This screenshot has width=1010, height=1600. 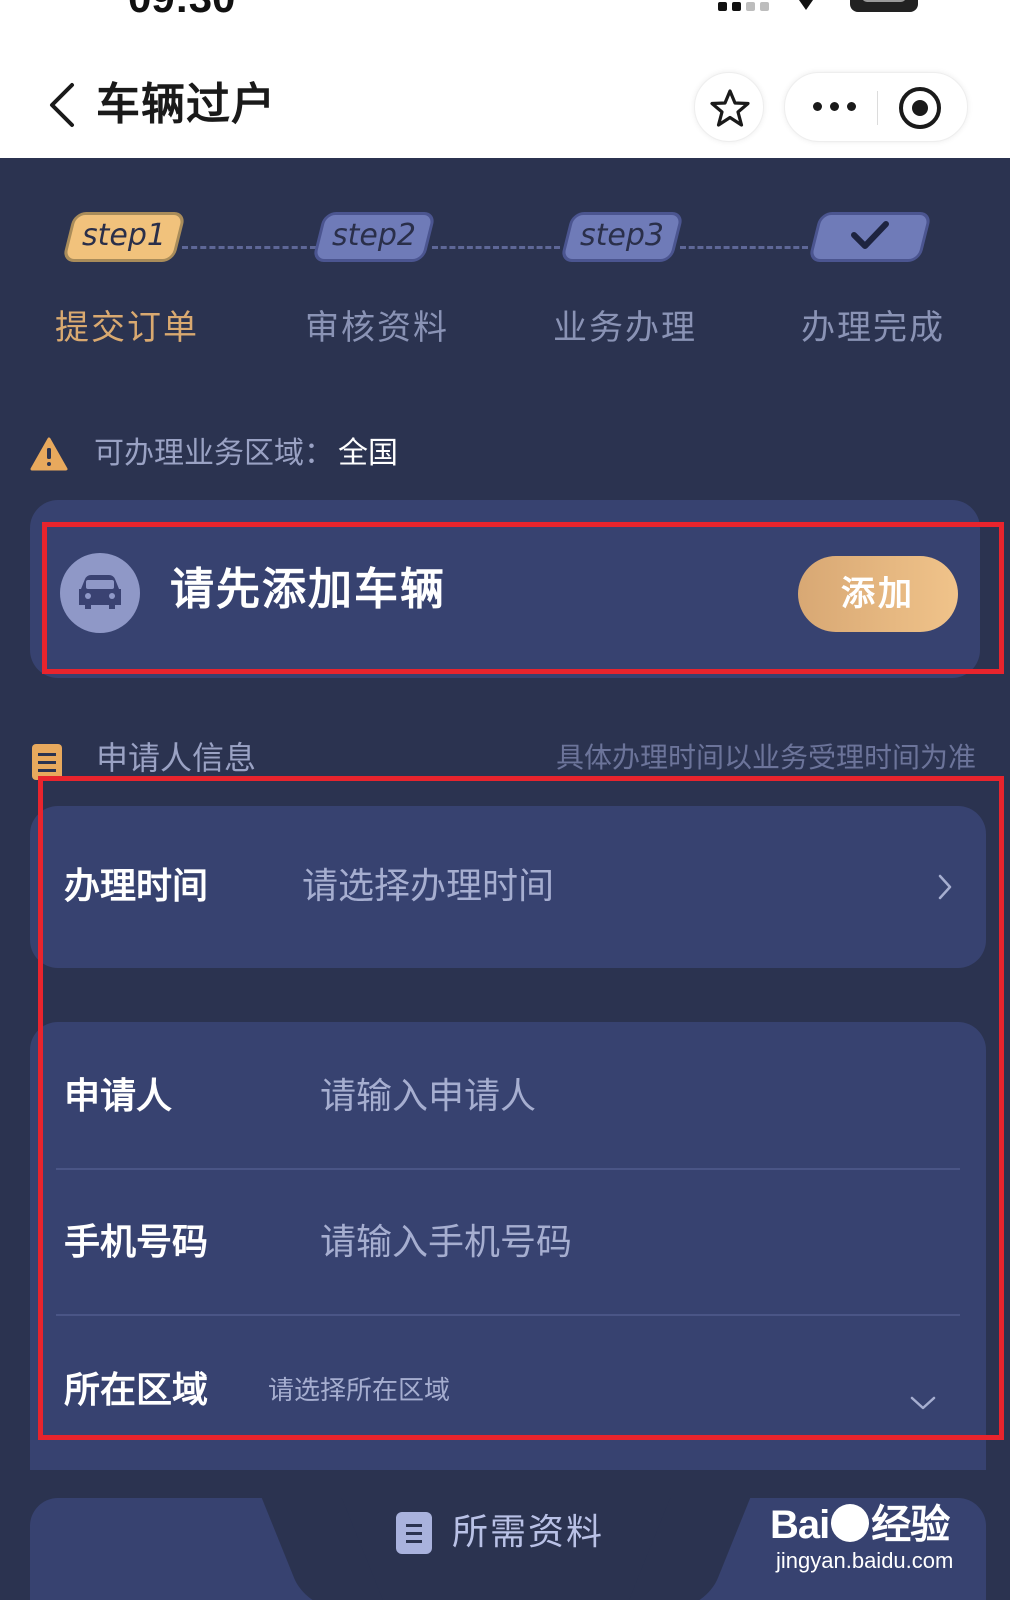 I want to click on service-area-notice: 可办理业务区域： 全国, so click(x=214, y=454).